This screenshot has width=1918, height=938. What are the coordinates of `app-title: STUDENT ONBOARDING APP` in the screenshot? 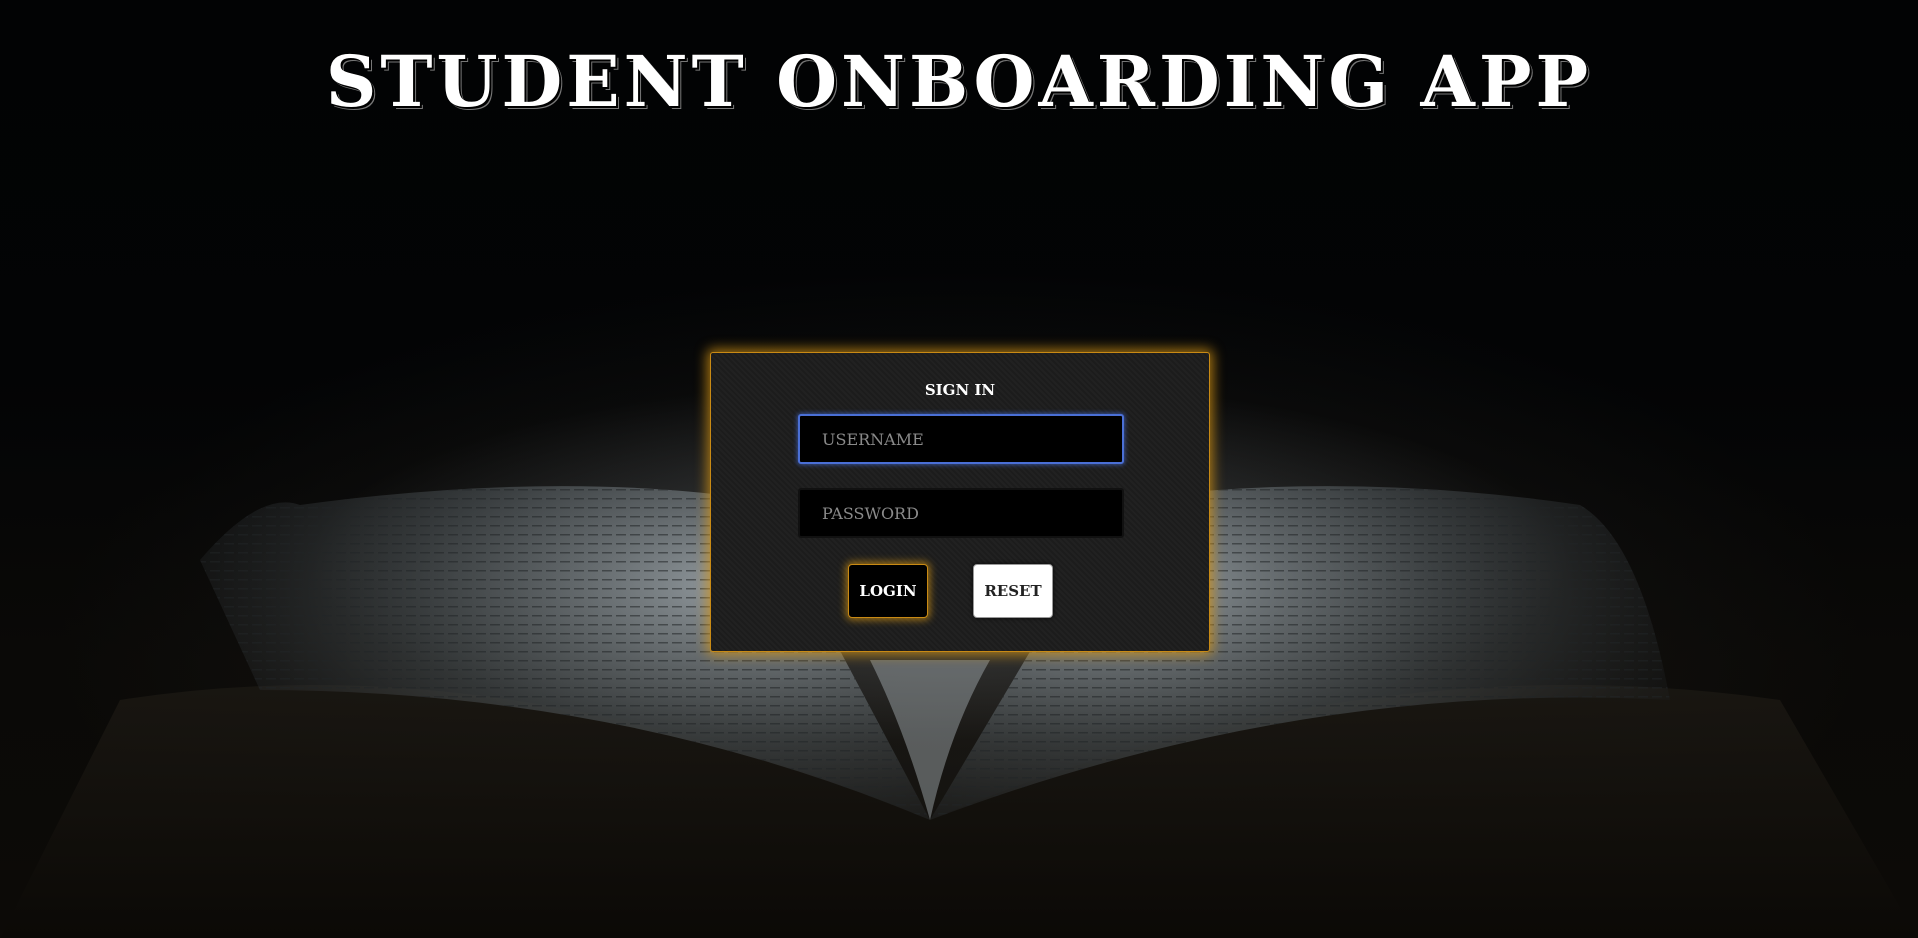 It's located at (959, 81).